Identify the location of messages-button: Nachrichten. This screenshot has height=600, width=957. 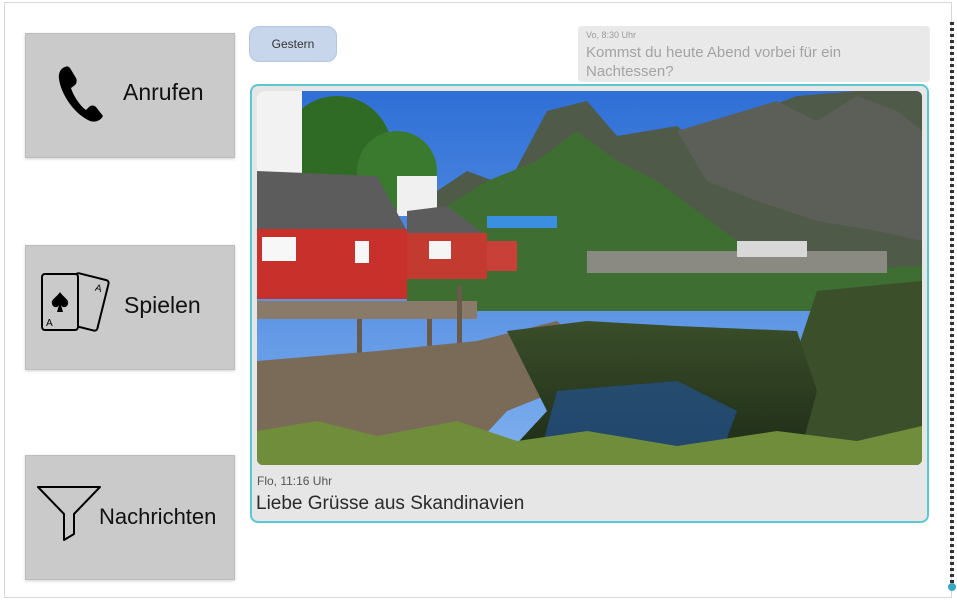
(130, 517).